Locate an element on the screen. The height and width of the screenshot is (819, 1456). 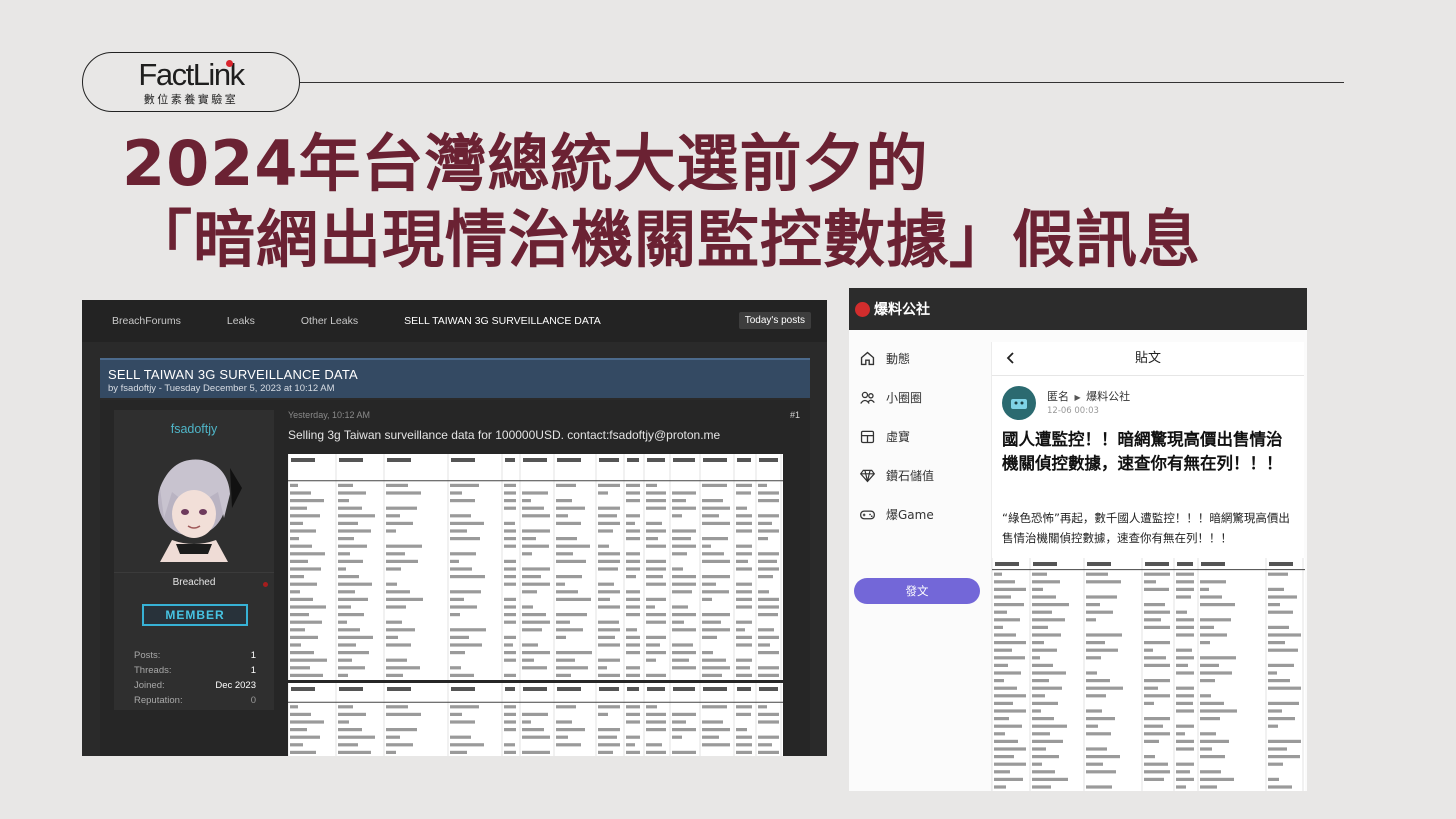
factlink-logo: FactLink 數位素養實驗室 is located at coordinates (191, 82).